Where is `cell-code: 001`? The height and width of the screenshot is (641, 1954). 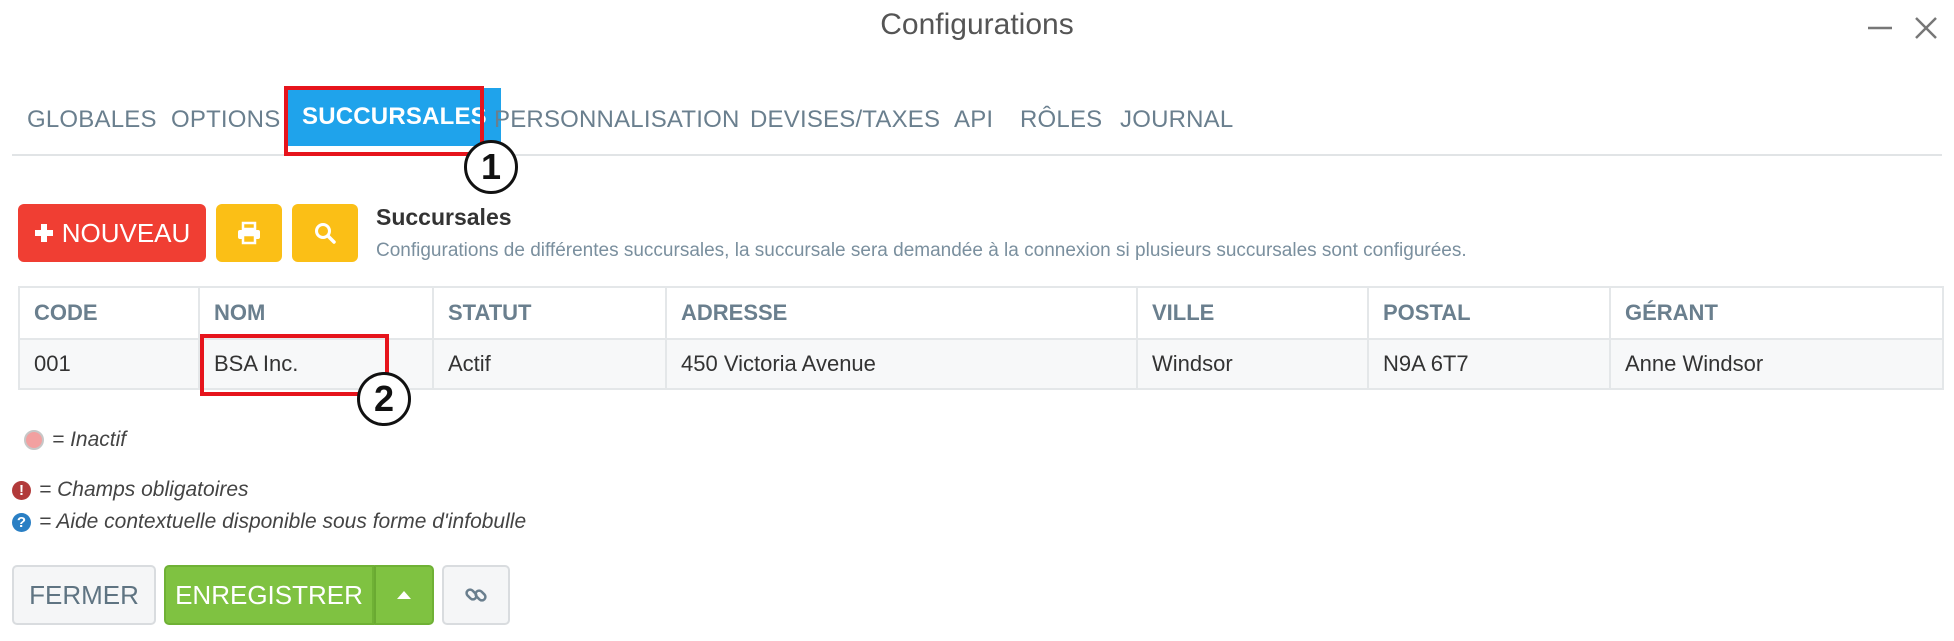 cell-code: 001 is located at coordinates (109, 364).